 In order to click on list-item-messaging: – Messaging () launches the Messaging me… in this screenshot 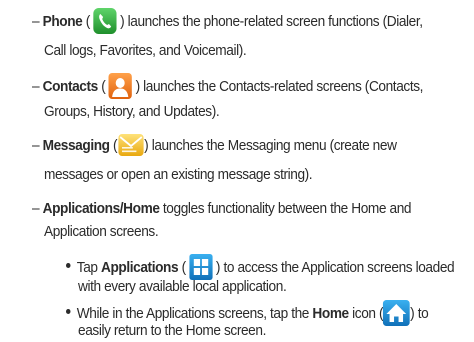, I will do `click(214, 145)`.